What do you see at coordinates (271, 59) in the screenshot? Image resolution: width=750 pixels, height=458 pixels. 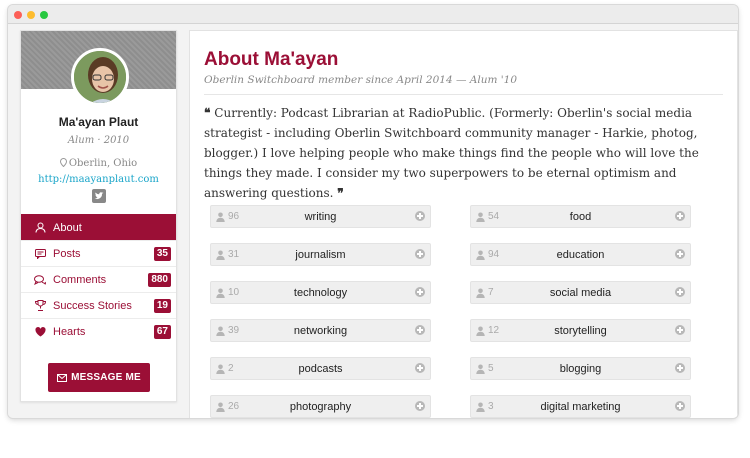 I see `page-title: About Ma'ayan` at bounding box center [271, 59].